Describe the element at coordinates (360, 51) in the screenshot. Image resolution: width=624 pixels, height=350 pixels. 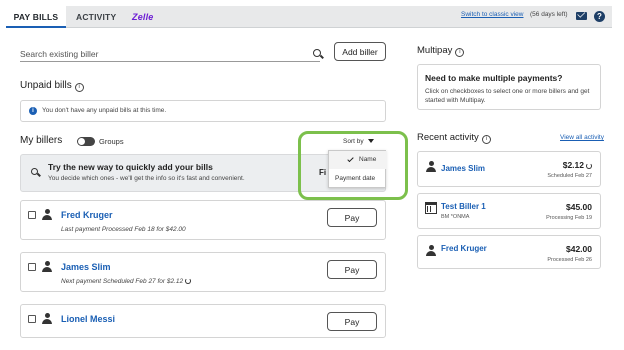
I see `add-biller-button: Add biller` at that location.